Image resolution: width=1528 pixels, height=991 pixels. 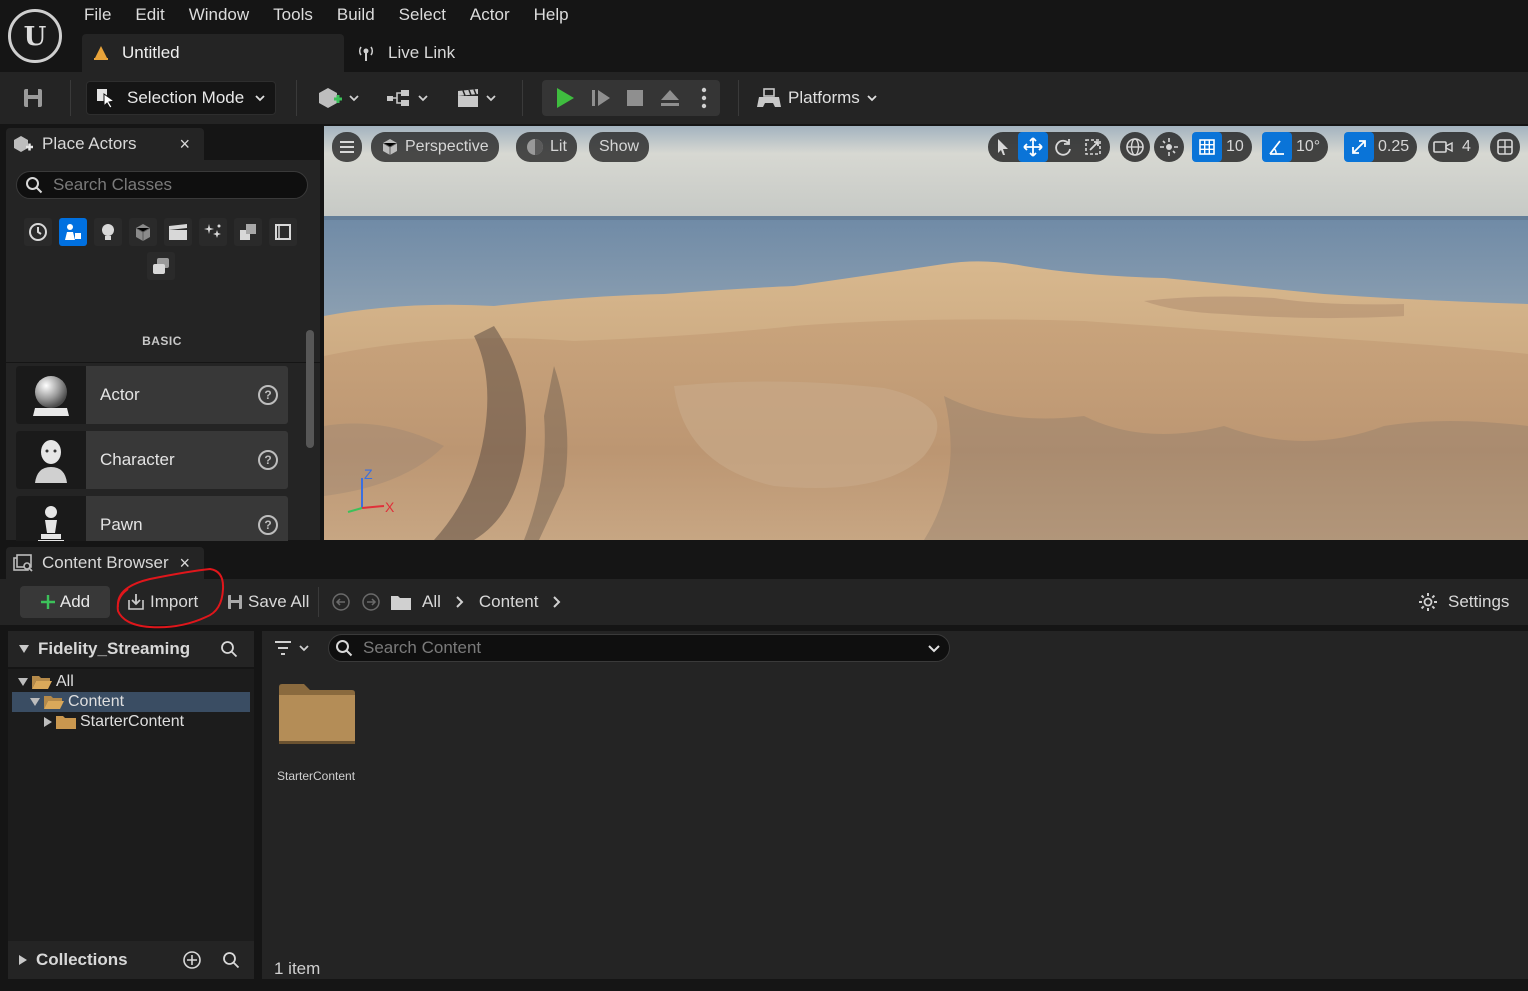 What do you see at coordinates (1135, 147) in the screenshot?
I see `world-space-button` at bounding box center [1135, 147].